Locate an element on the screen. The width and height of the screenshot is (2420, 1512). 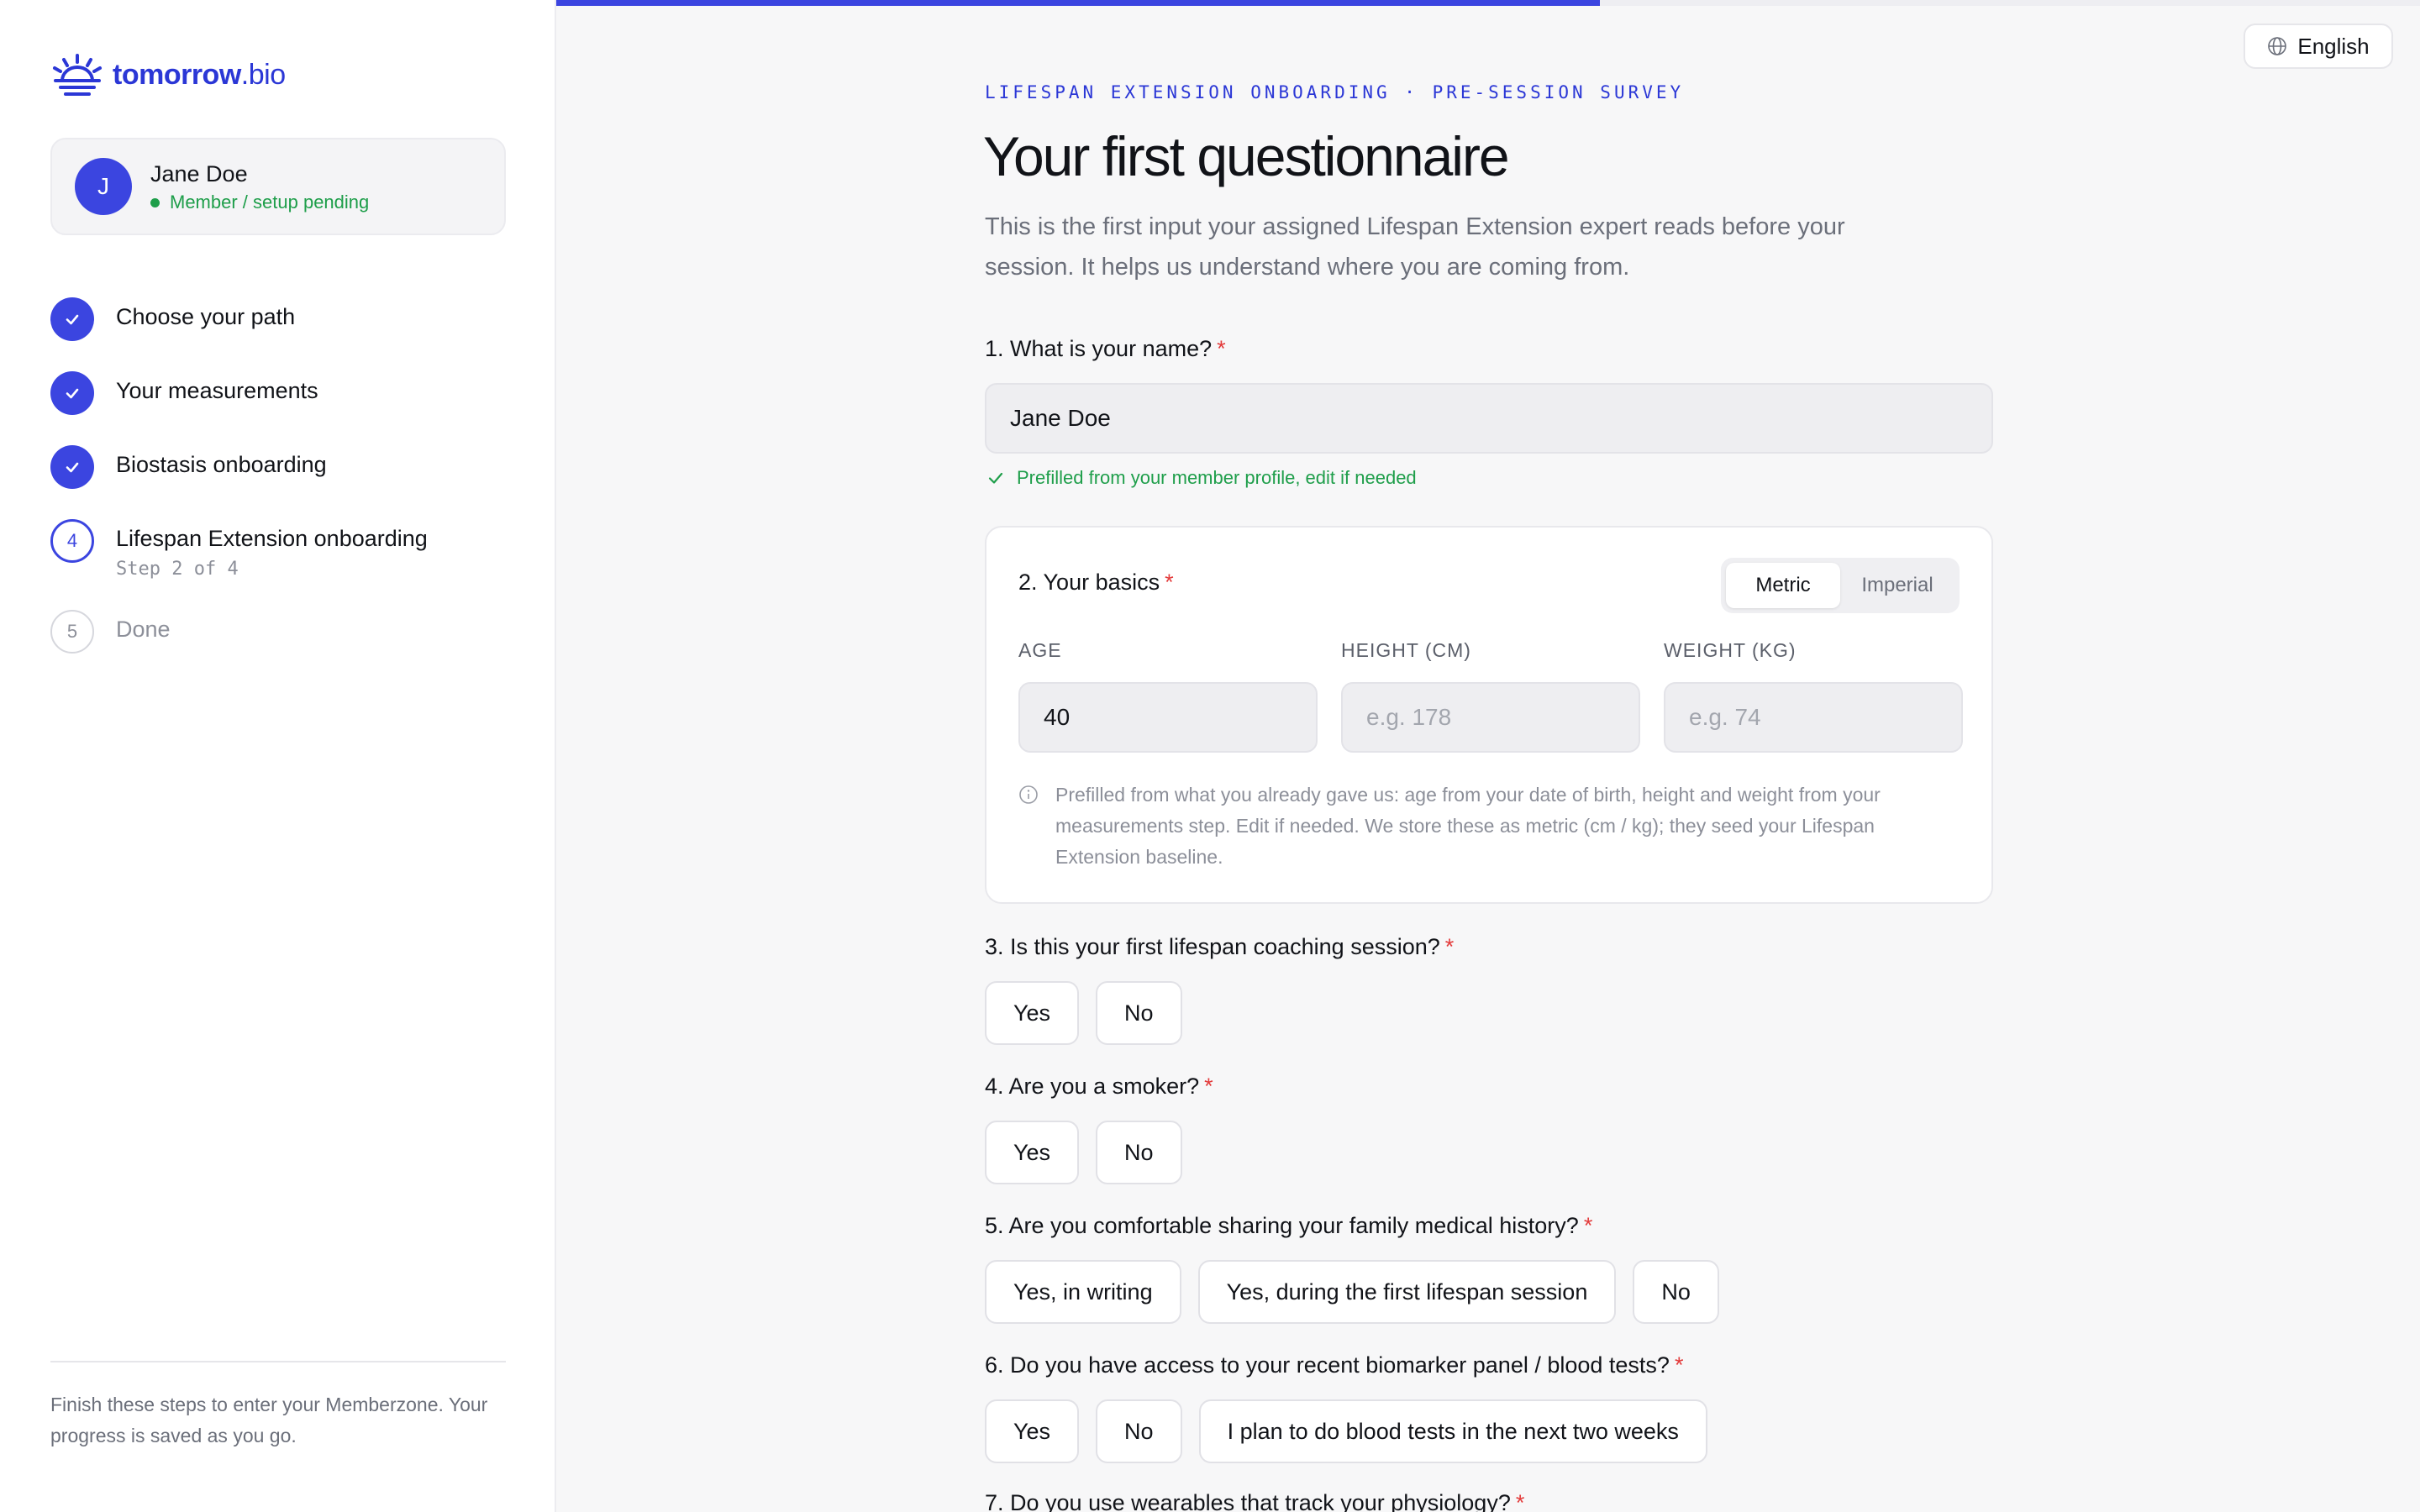
sidebar-divider is located at coordinates (278, 1361).